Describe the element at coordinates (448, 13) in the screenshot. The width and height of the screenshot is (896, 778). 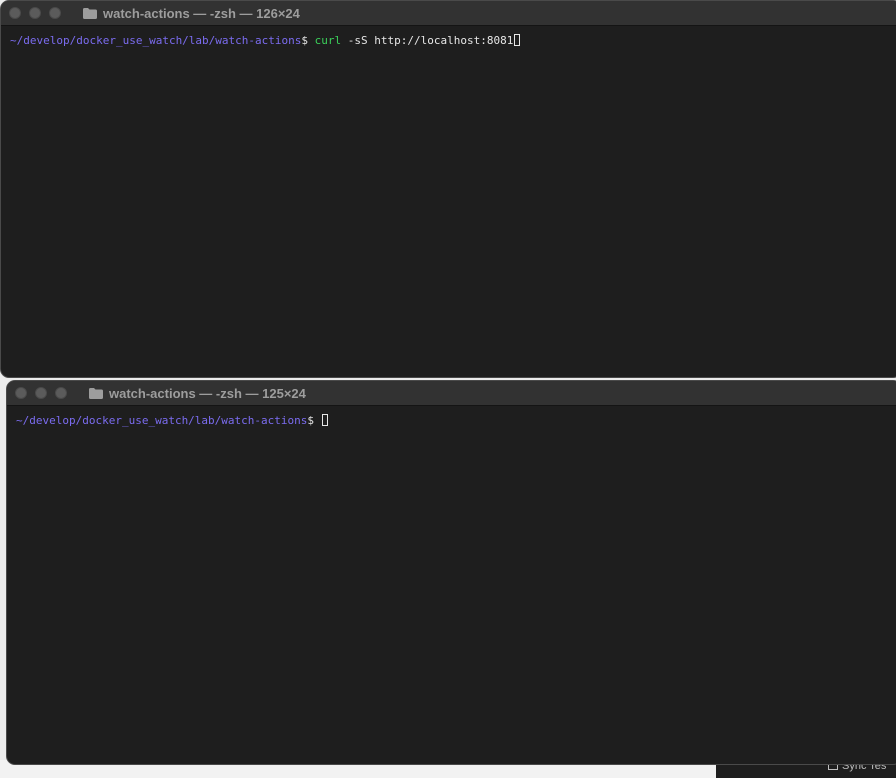
I see `title-bar: watch-actions — -zsh — 126×24` at that location.